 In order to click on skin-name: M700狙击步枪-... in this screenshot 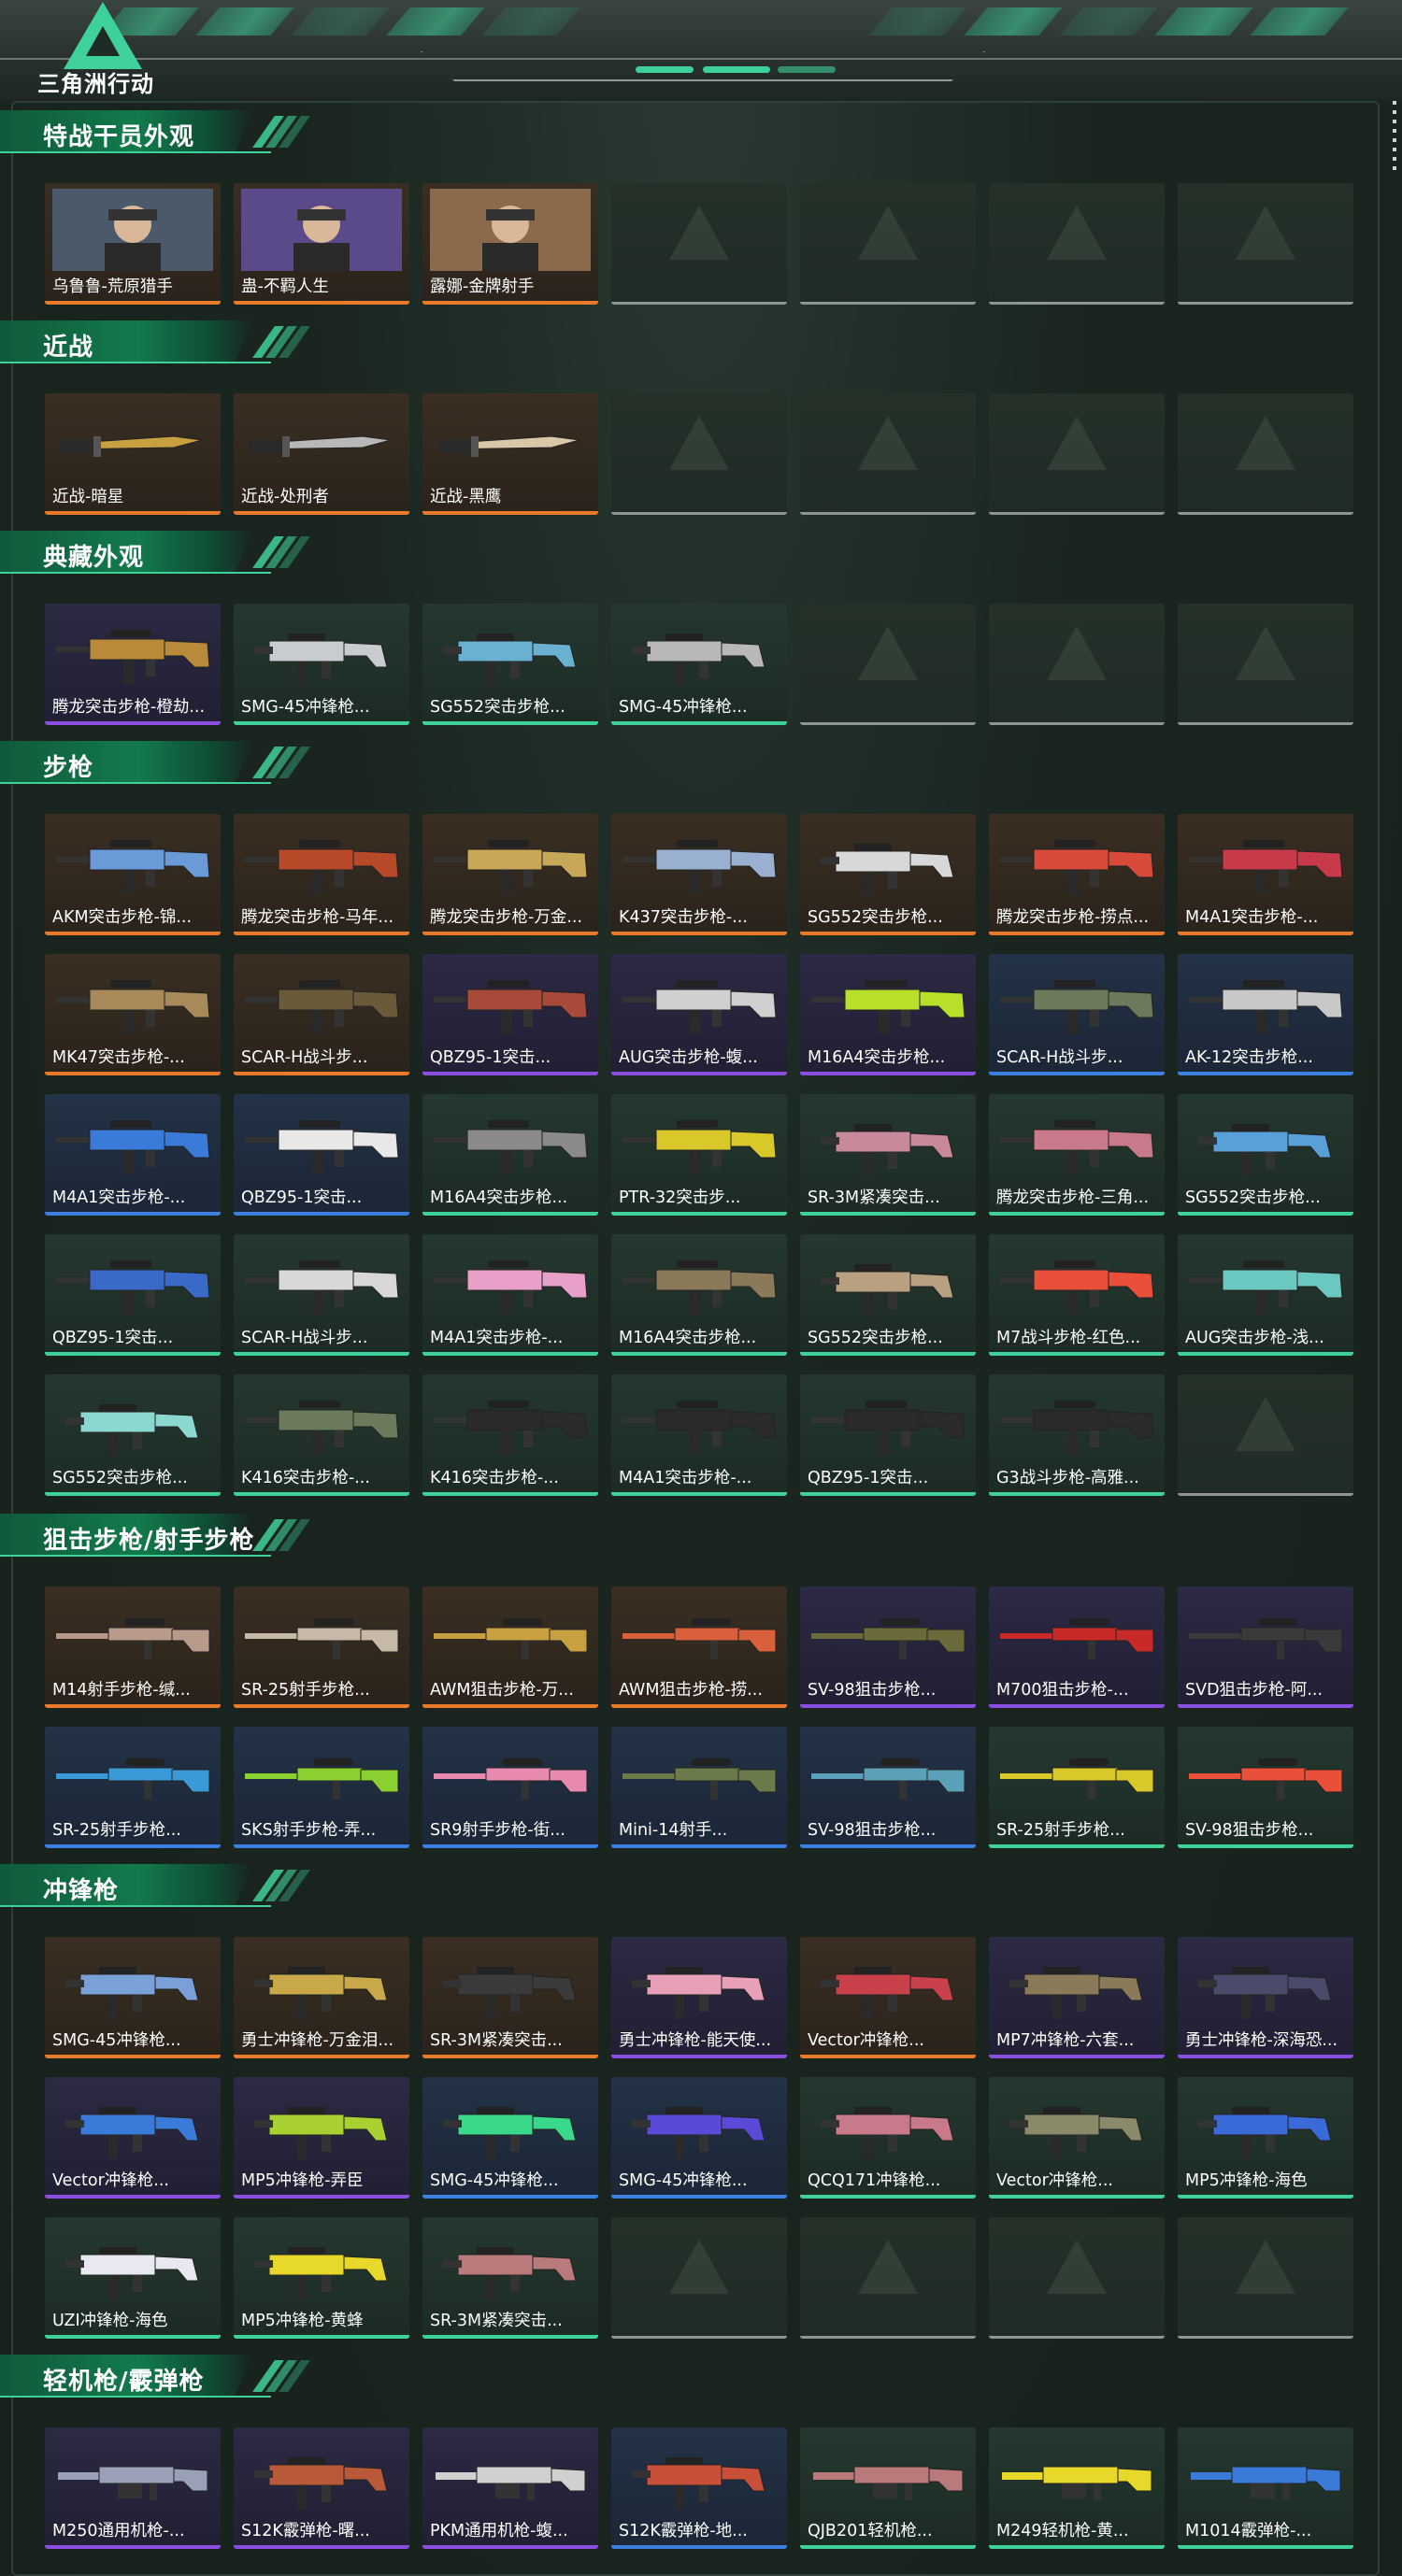, I will do `click(1062, 1691)`.